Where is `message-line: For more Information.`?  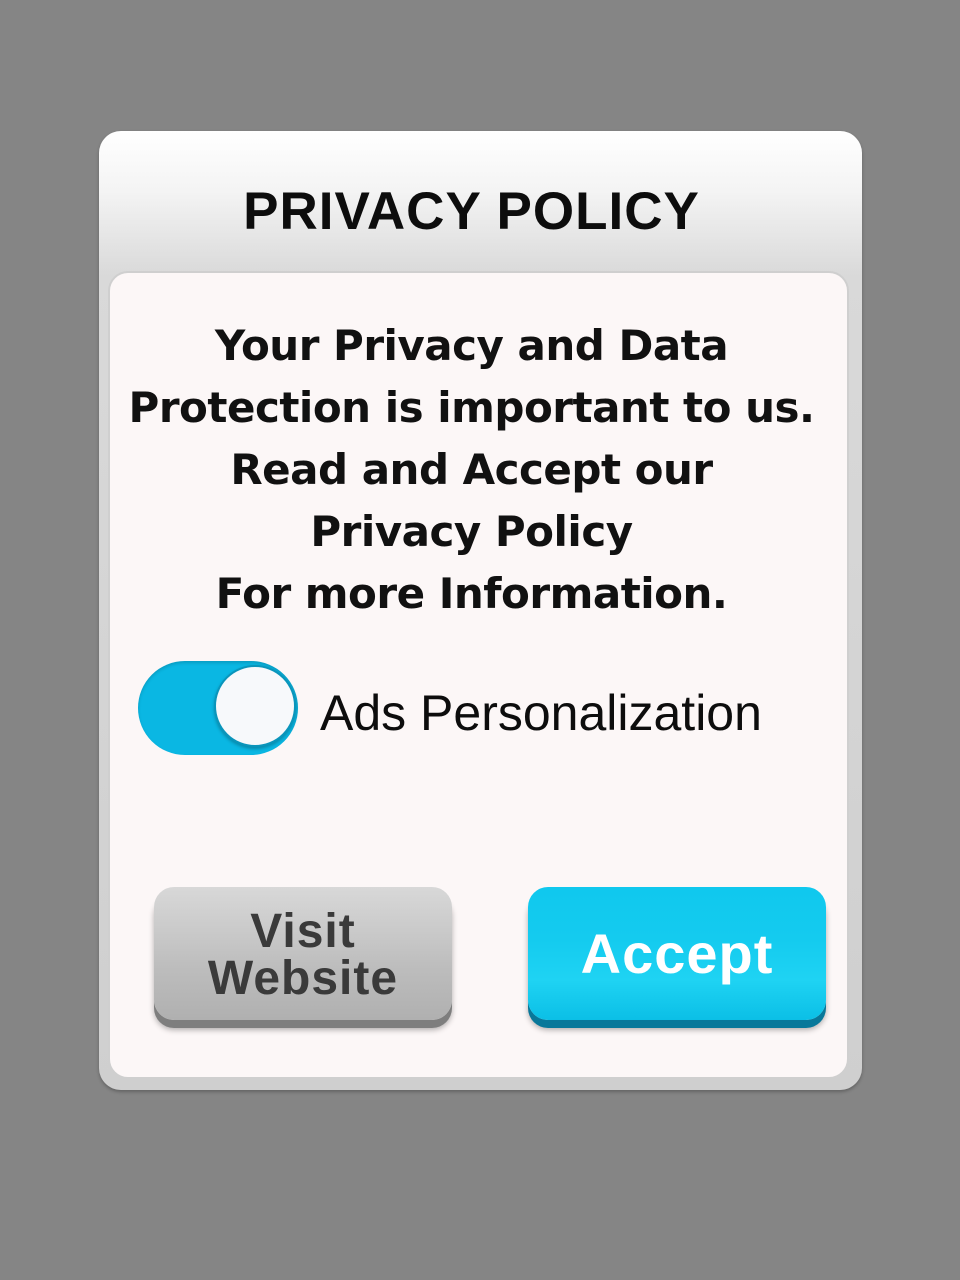
message-line: For more Information. is located at coordinates (471, 593).